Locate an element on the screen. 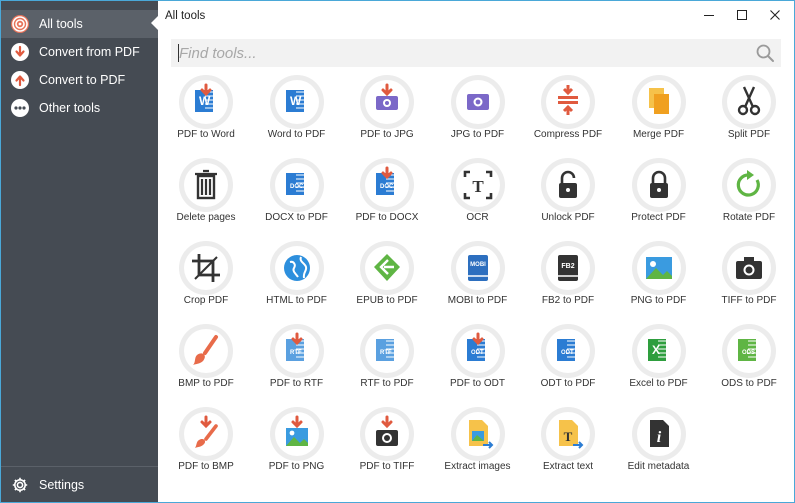 Image resolution: width=795 pixels, height=503 pixels. svg-text: RTF is located at coordinates (386, 353).